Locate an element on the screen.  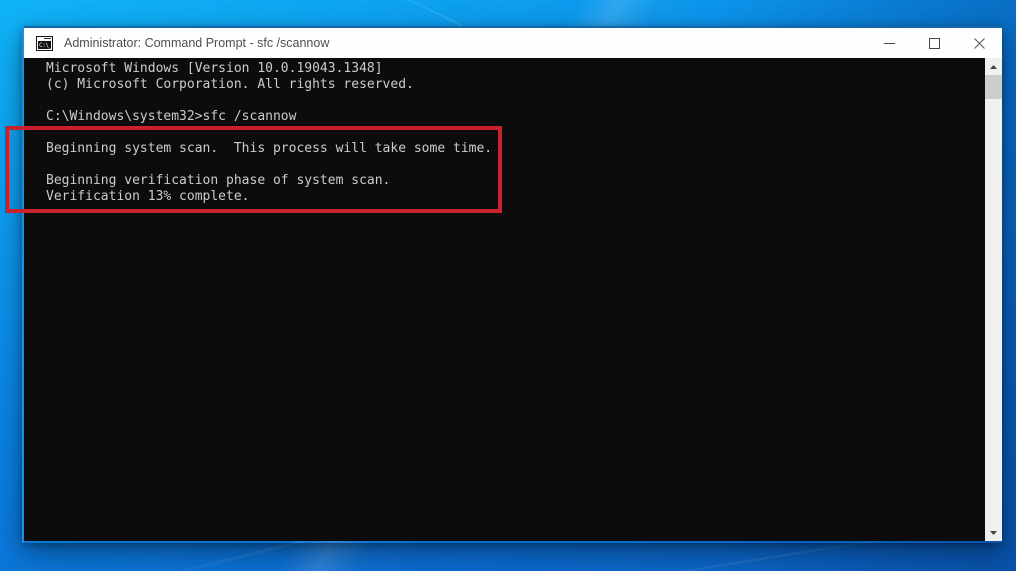
icon-dots is located at coordinates (47, 38).